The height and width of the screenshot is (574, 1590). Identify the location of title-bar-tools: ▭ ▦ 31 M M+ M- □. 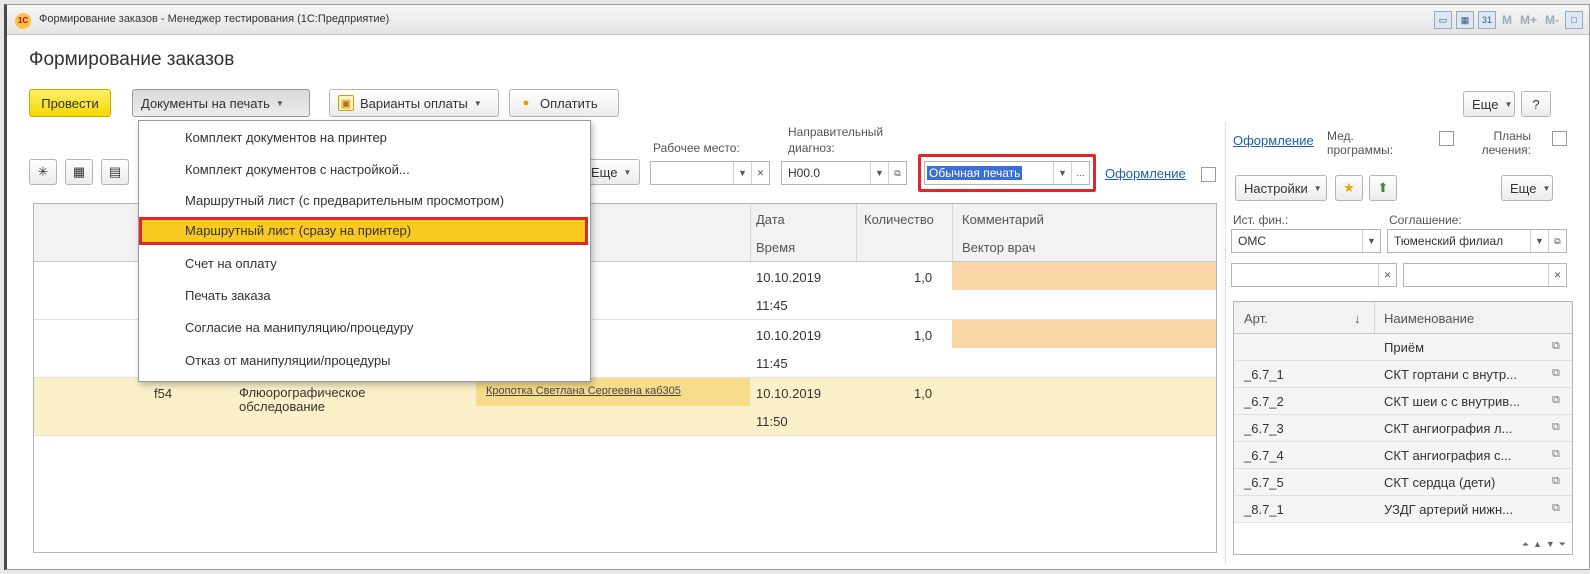
(1508, 20).